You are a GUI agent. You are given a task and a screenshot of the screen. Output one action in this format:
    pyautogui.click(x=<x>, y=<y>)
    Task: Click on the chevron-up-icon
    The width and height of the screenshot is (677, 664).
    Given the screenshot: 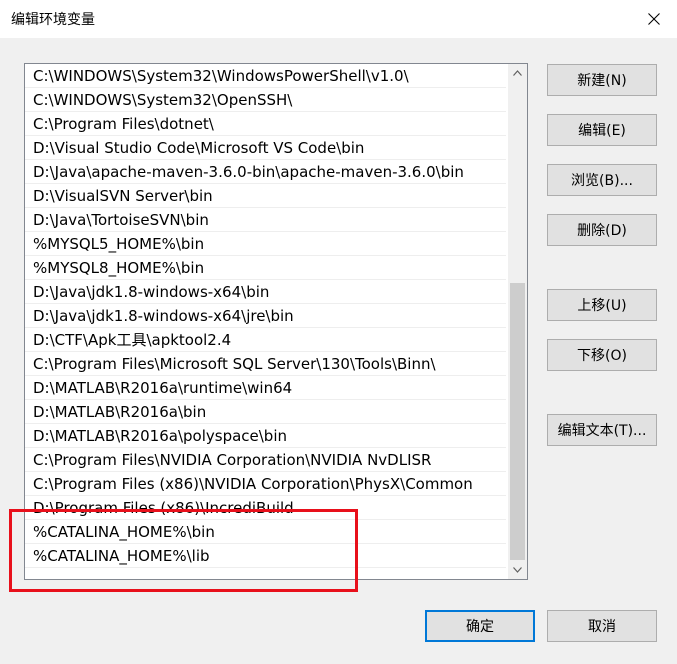 What is the action you would take?
    pyautogui.click(x=517, y=73)
    